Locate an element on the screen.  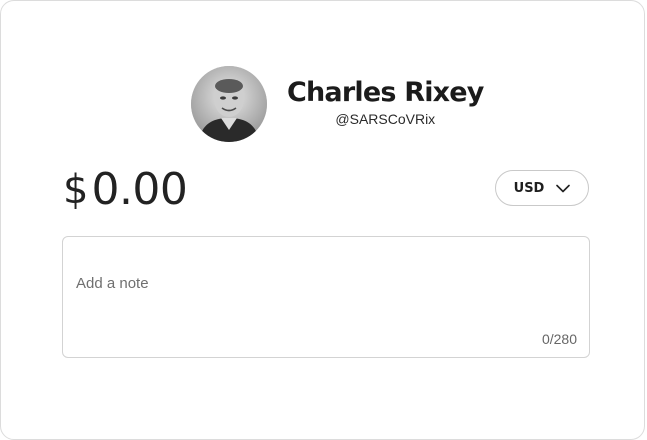
recipient-profile: Charles Rixey @SARSCoVRix is located at coordinates (337, 104).